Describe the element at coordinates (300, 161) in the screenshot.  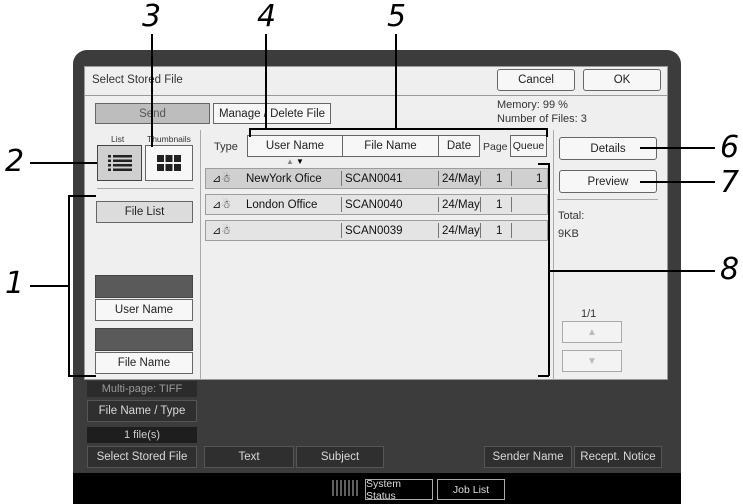
I see `sort-down-icon: ▼` at that location.